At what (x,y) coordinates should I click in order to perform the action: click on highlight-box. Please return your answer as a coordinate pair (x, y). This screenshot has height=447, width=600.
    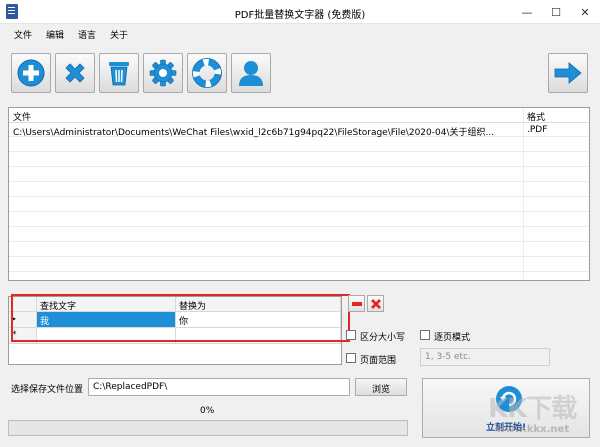
    Looking at the image, I should click on (180, 318).